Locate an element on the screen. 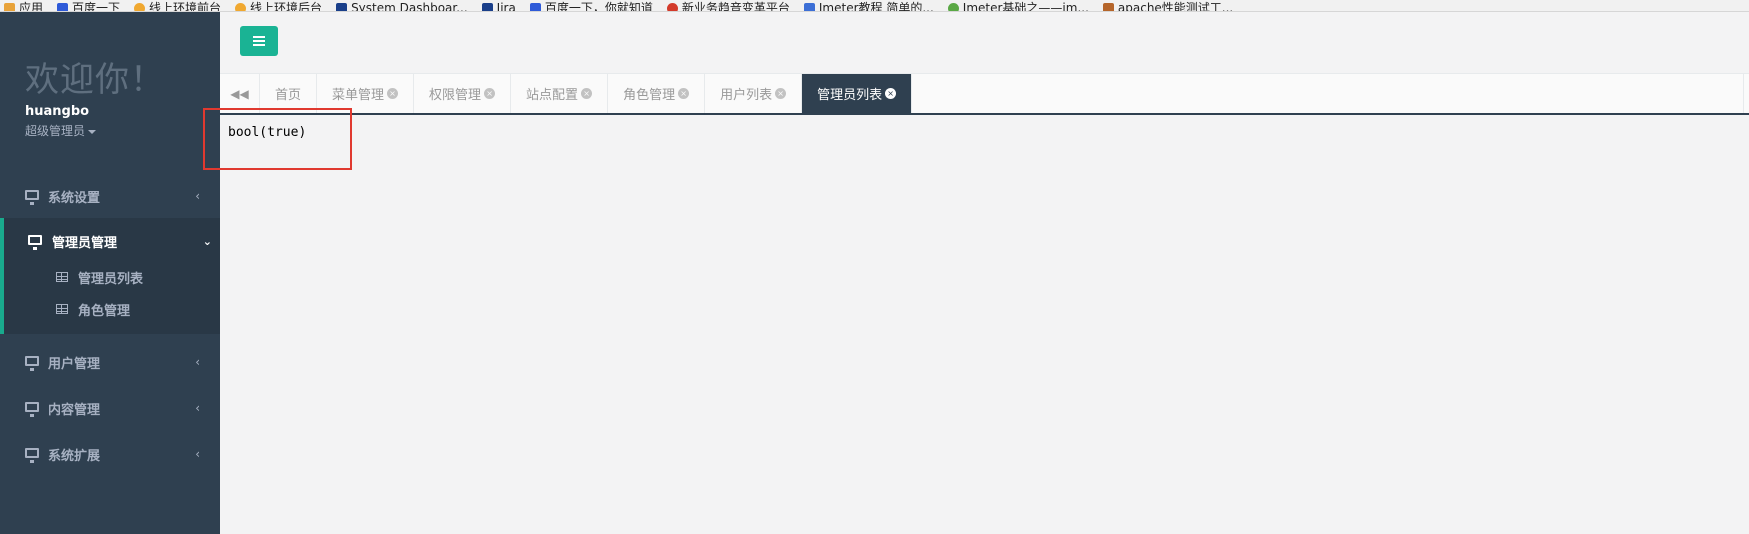  nav-content-management: 内容管理 ‹ is located at coordinates (110, 408).